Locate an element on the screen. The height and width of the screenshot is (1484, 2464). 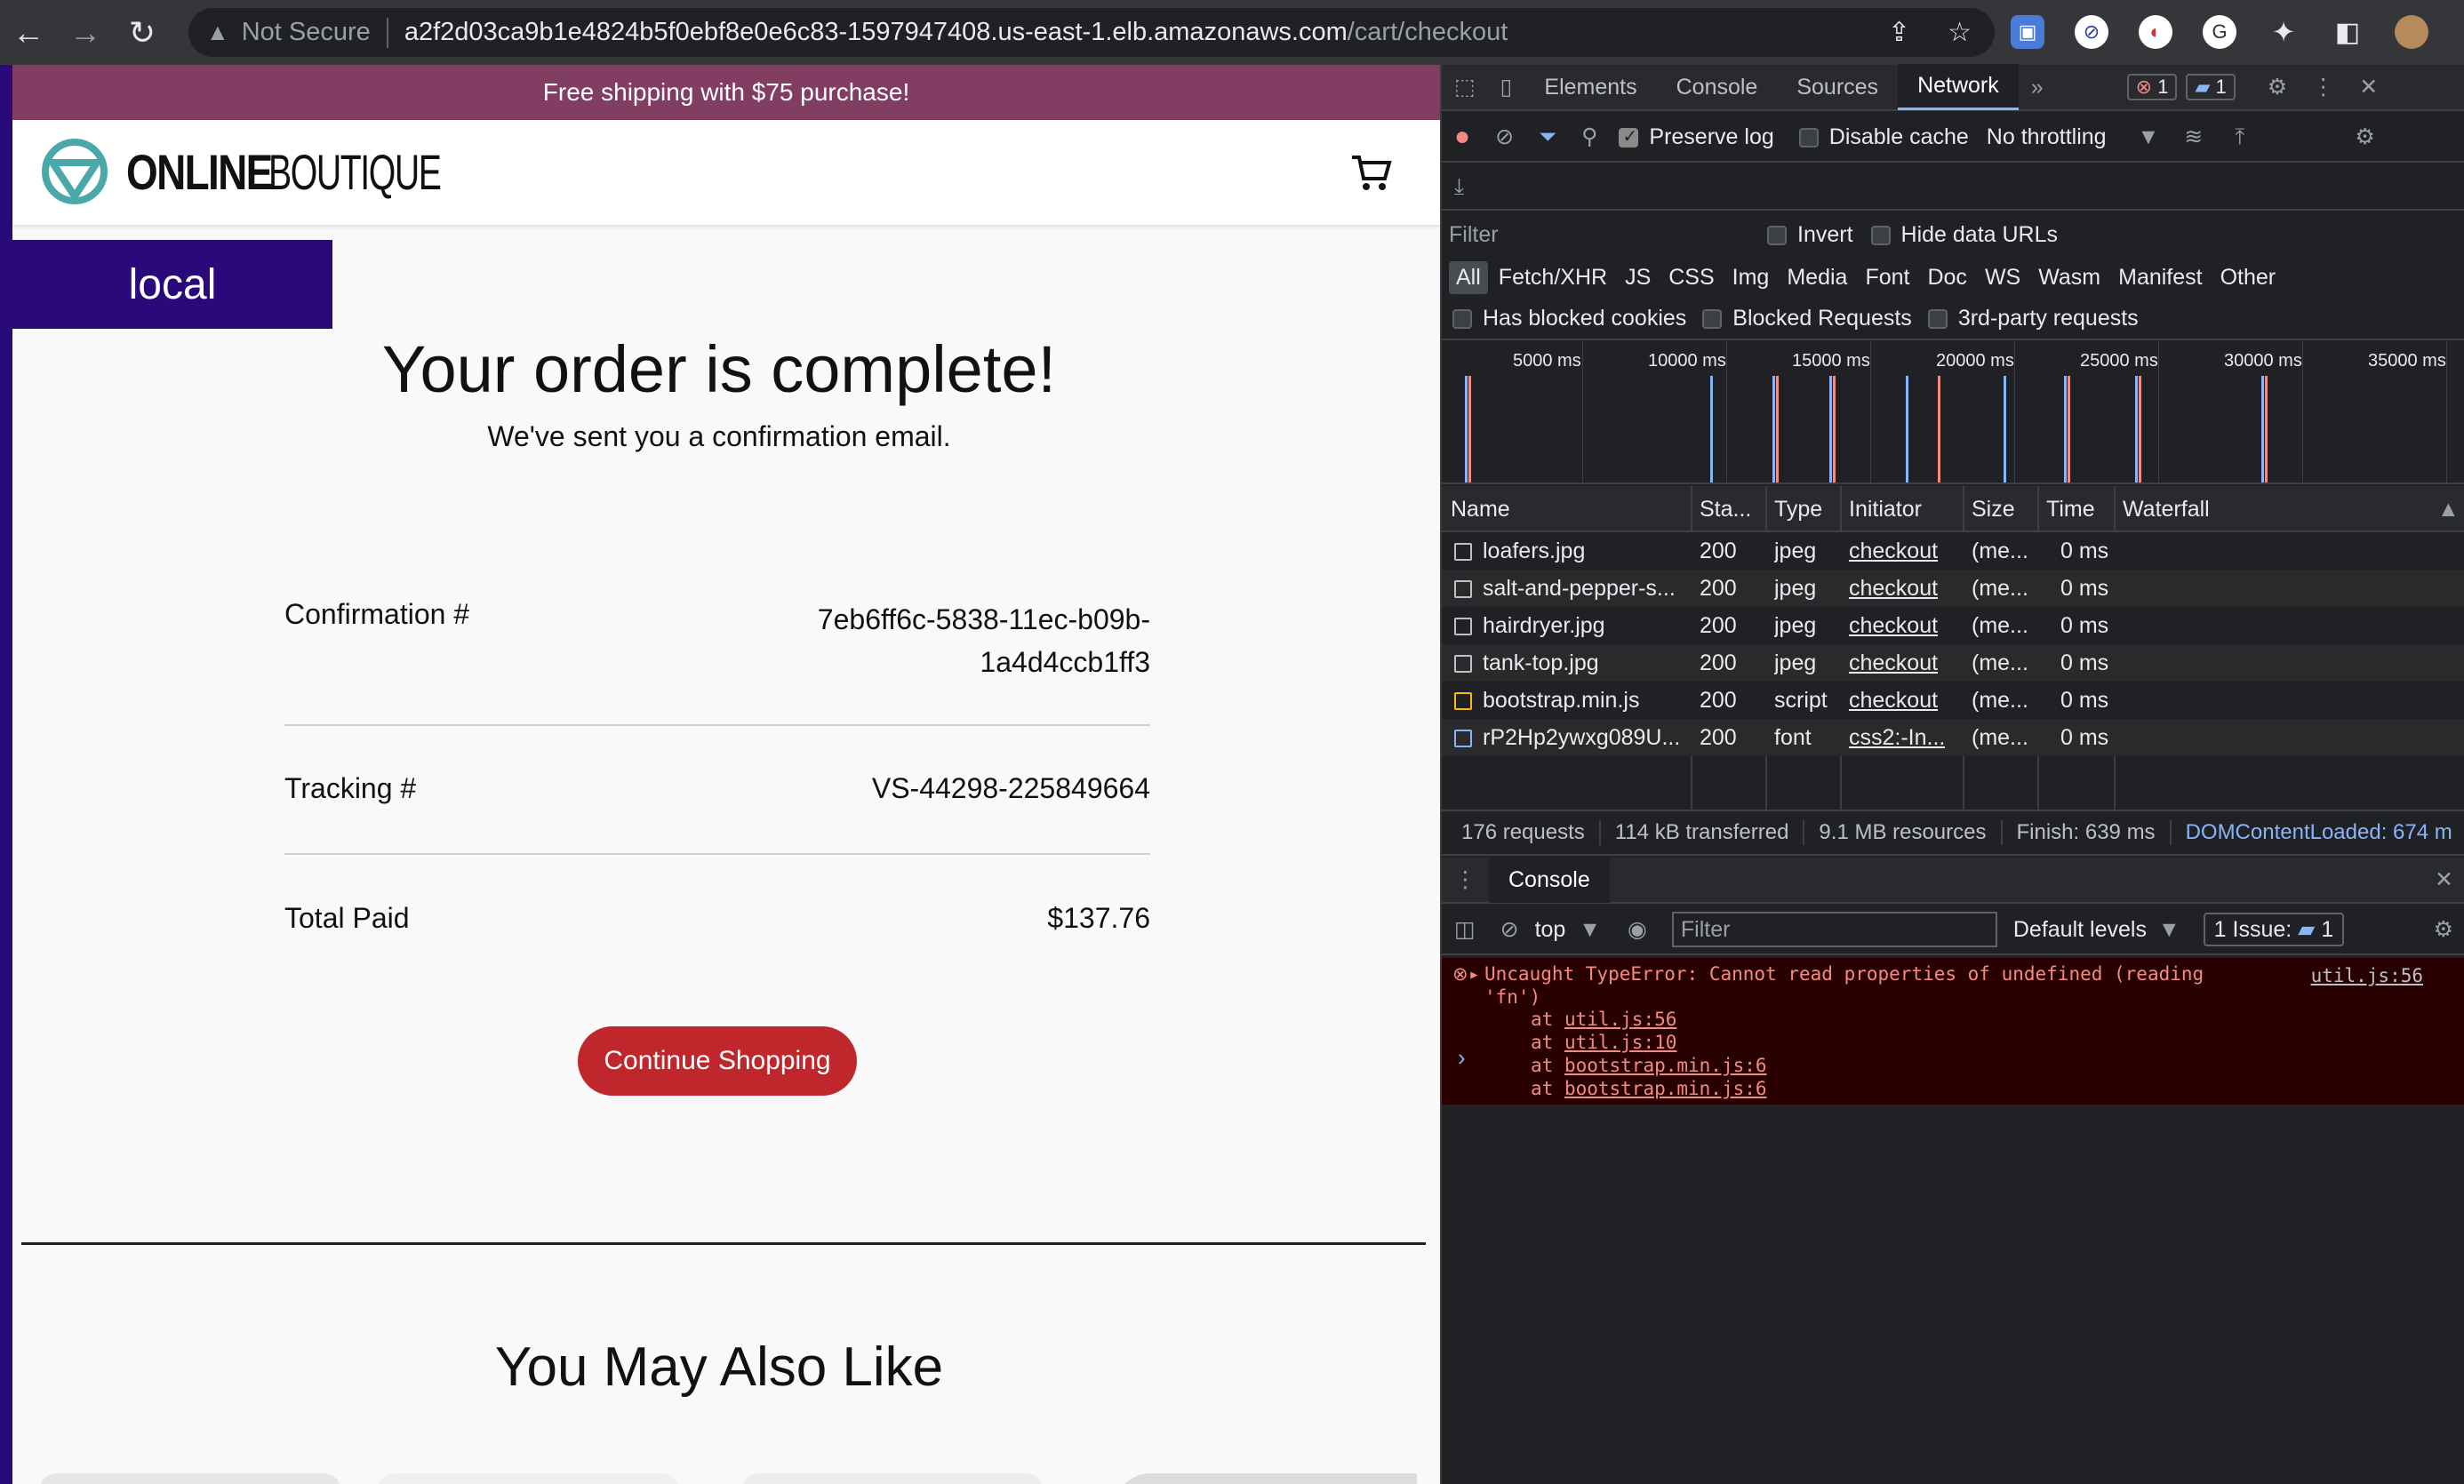
g-extension-icon: G is located at coordinates (2219, 32).